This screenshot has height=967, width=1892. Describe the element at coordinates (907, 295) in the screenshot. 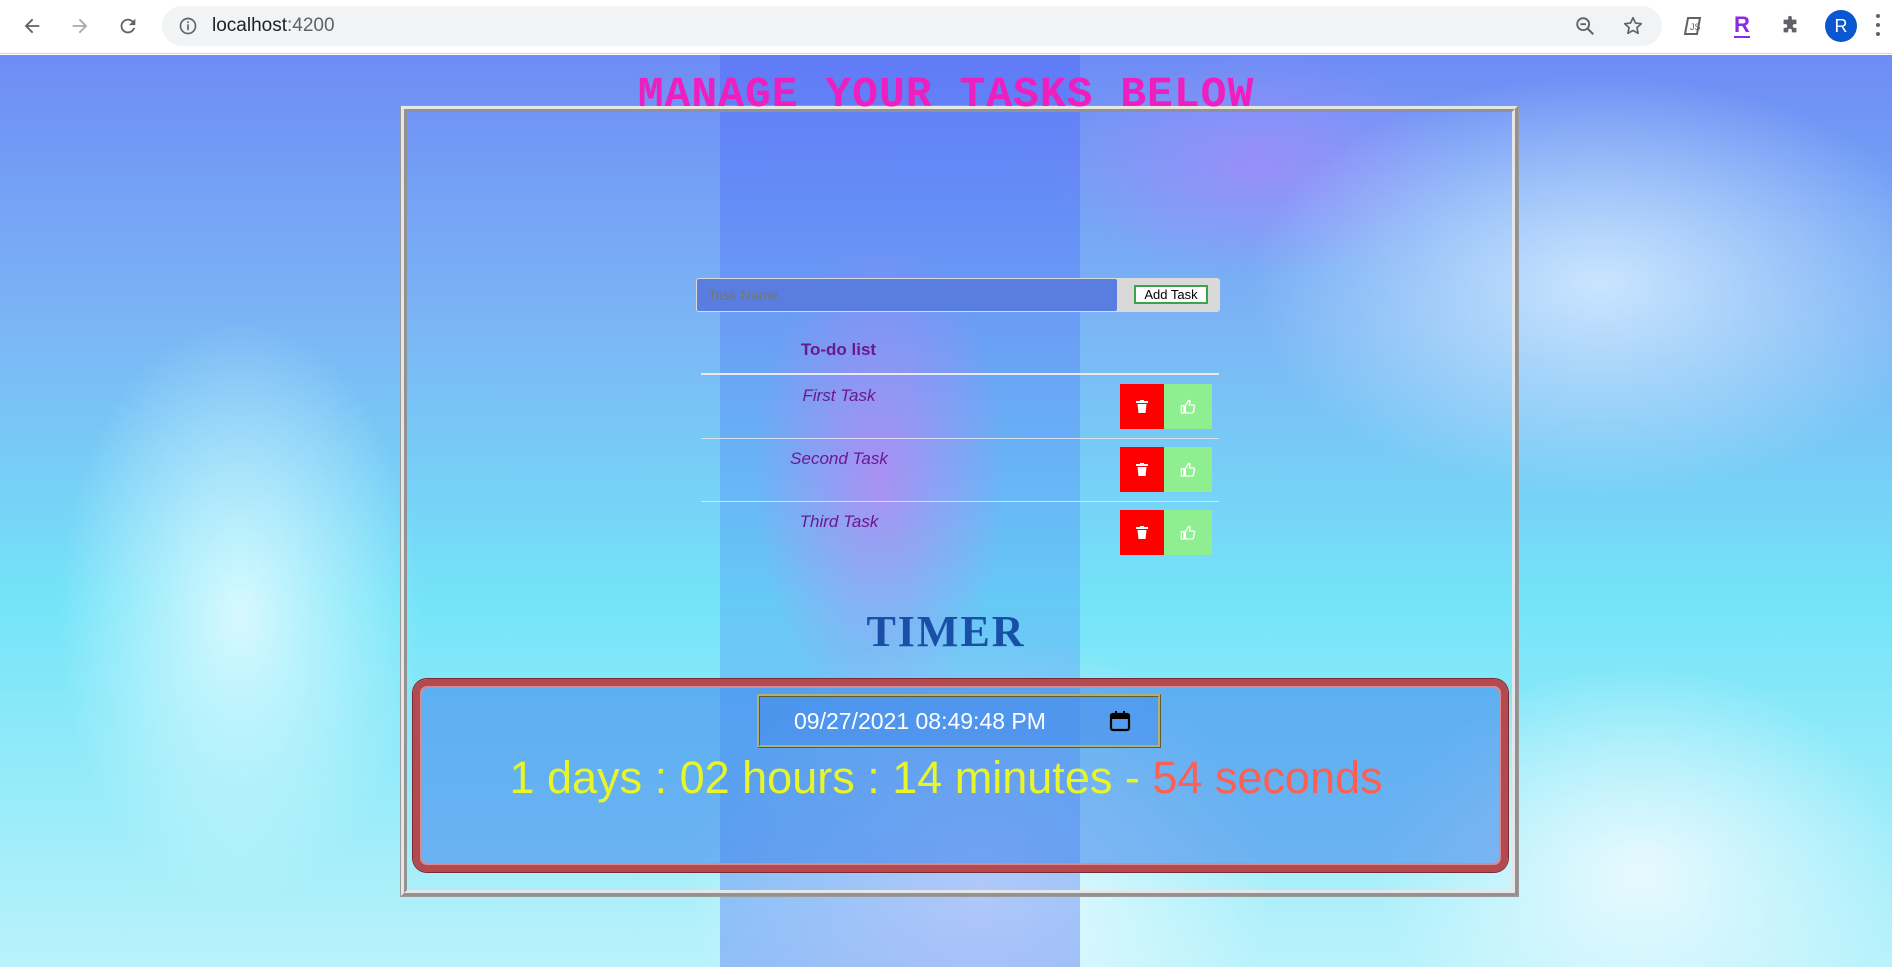

I see `task-name-input` at that location.